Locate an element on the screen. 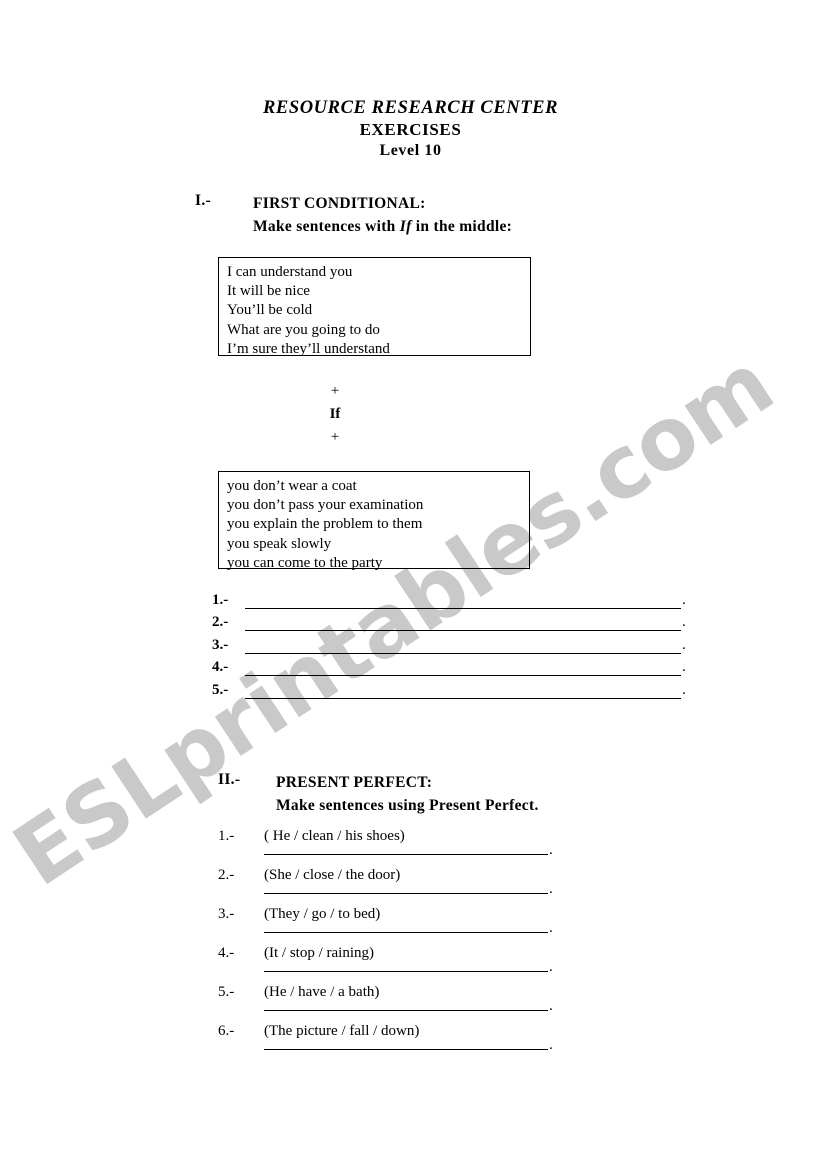  section-2-instruction: Make sentences using Present Perfect. is located at coordinates (407, 805).